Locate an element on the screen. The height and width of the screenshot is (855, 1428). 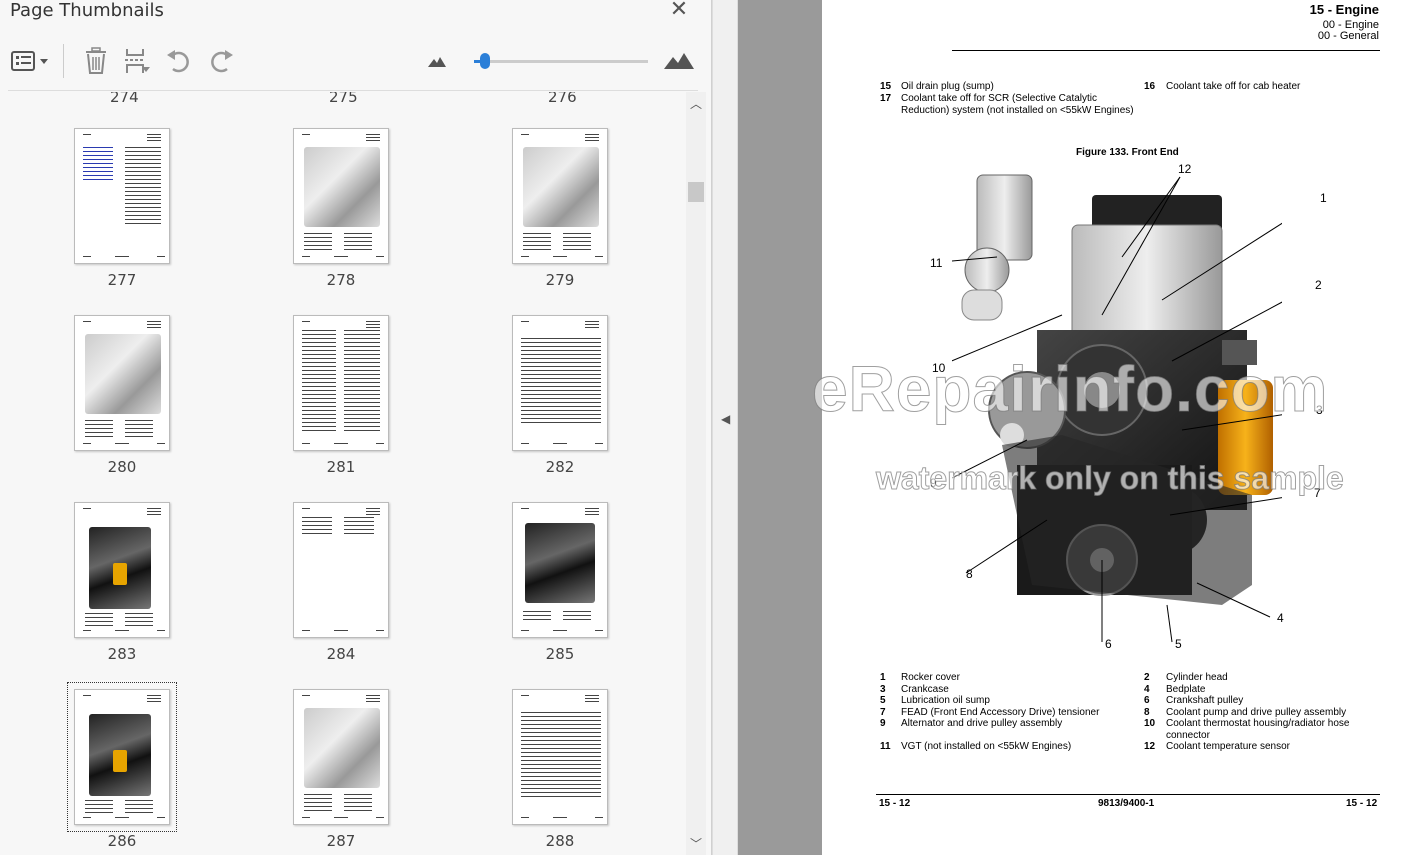
rotate-clockwise-button is located at coordinates (221, 61).